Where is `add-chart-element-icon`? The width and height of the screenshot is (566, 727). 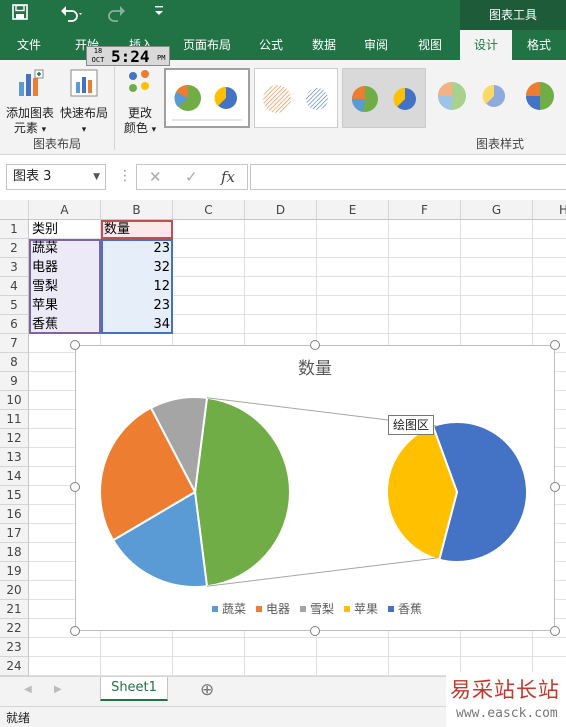
add-chart-element-icon is located at coordinates (30, 85).